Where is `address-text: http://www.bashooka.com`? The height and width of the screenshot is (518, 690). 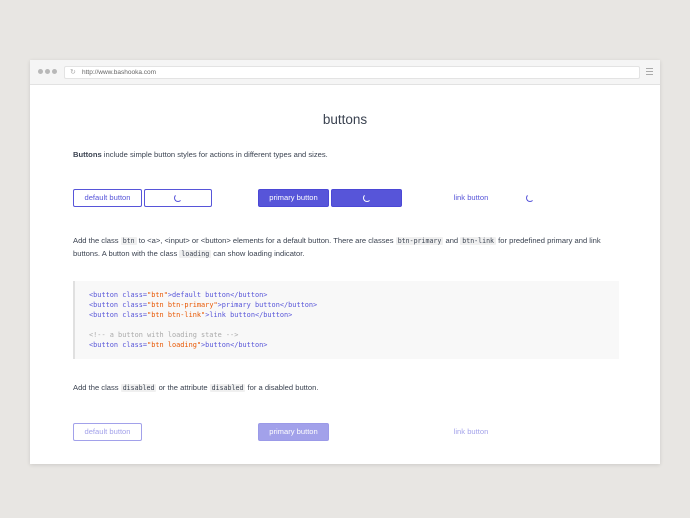
address-text: http://www.bashooka.com is located at coordinates (119, 72).